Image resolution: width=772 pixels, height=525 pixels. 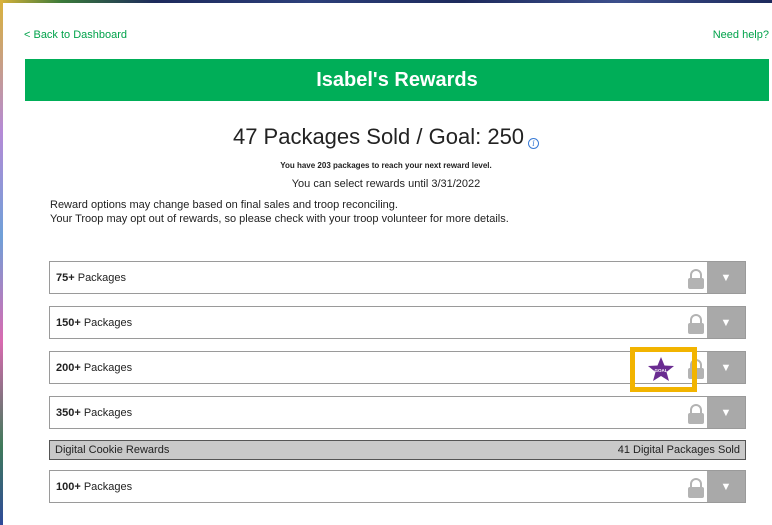 I want to click on decorative-top-border, so click(x=386, y=1).